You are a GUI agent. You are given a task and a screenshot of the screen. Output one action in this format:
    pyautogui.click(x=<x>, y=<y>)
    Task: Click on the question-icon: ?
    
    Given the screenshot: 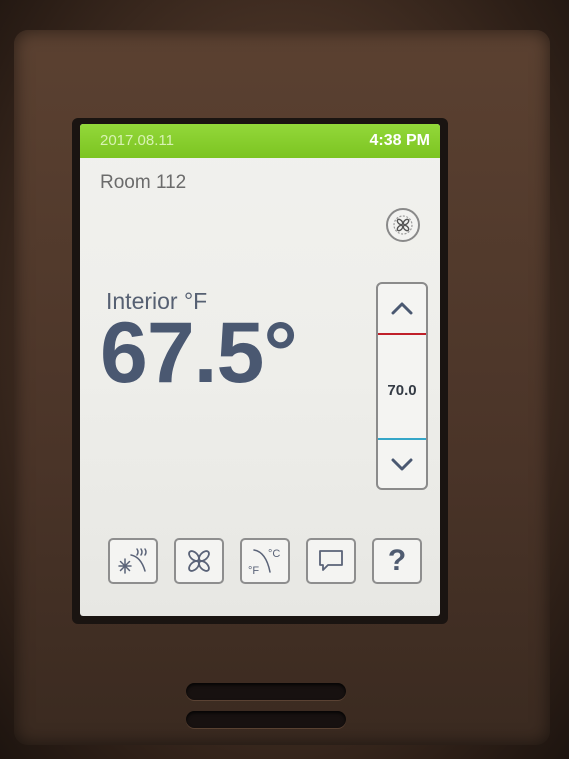 What is the action you would take?
    pyautogui.click(x=397, y=560)
    